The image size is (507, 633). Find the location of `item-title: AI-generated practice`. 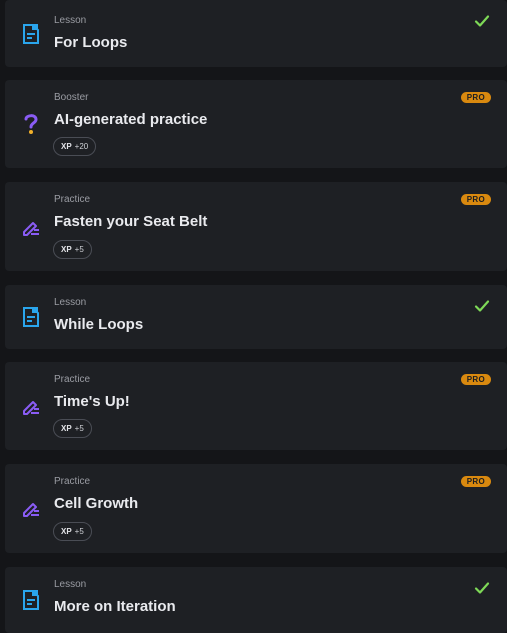

item-title: AI-generated practice is located at coordinates (131, 119).